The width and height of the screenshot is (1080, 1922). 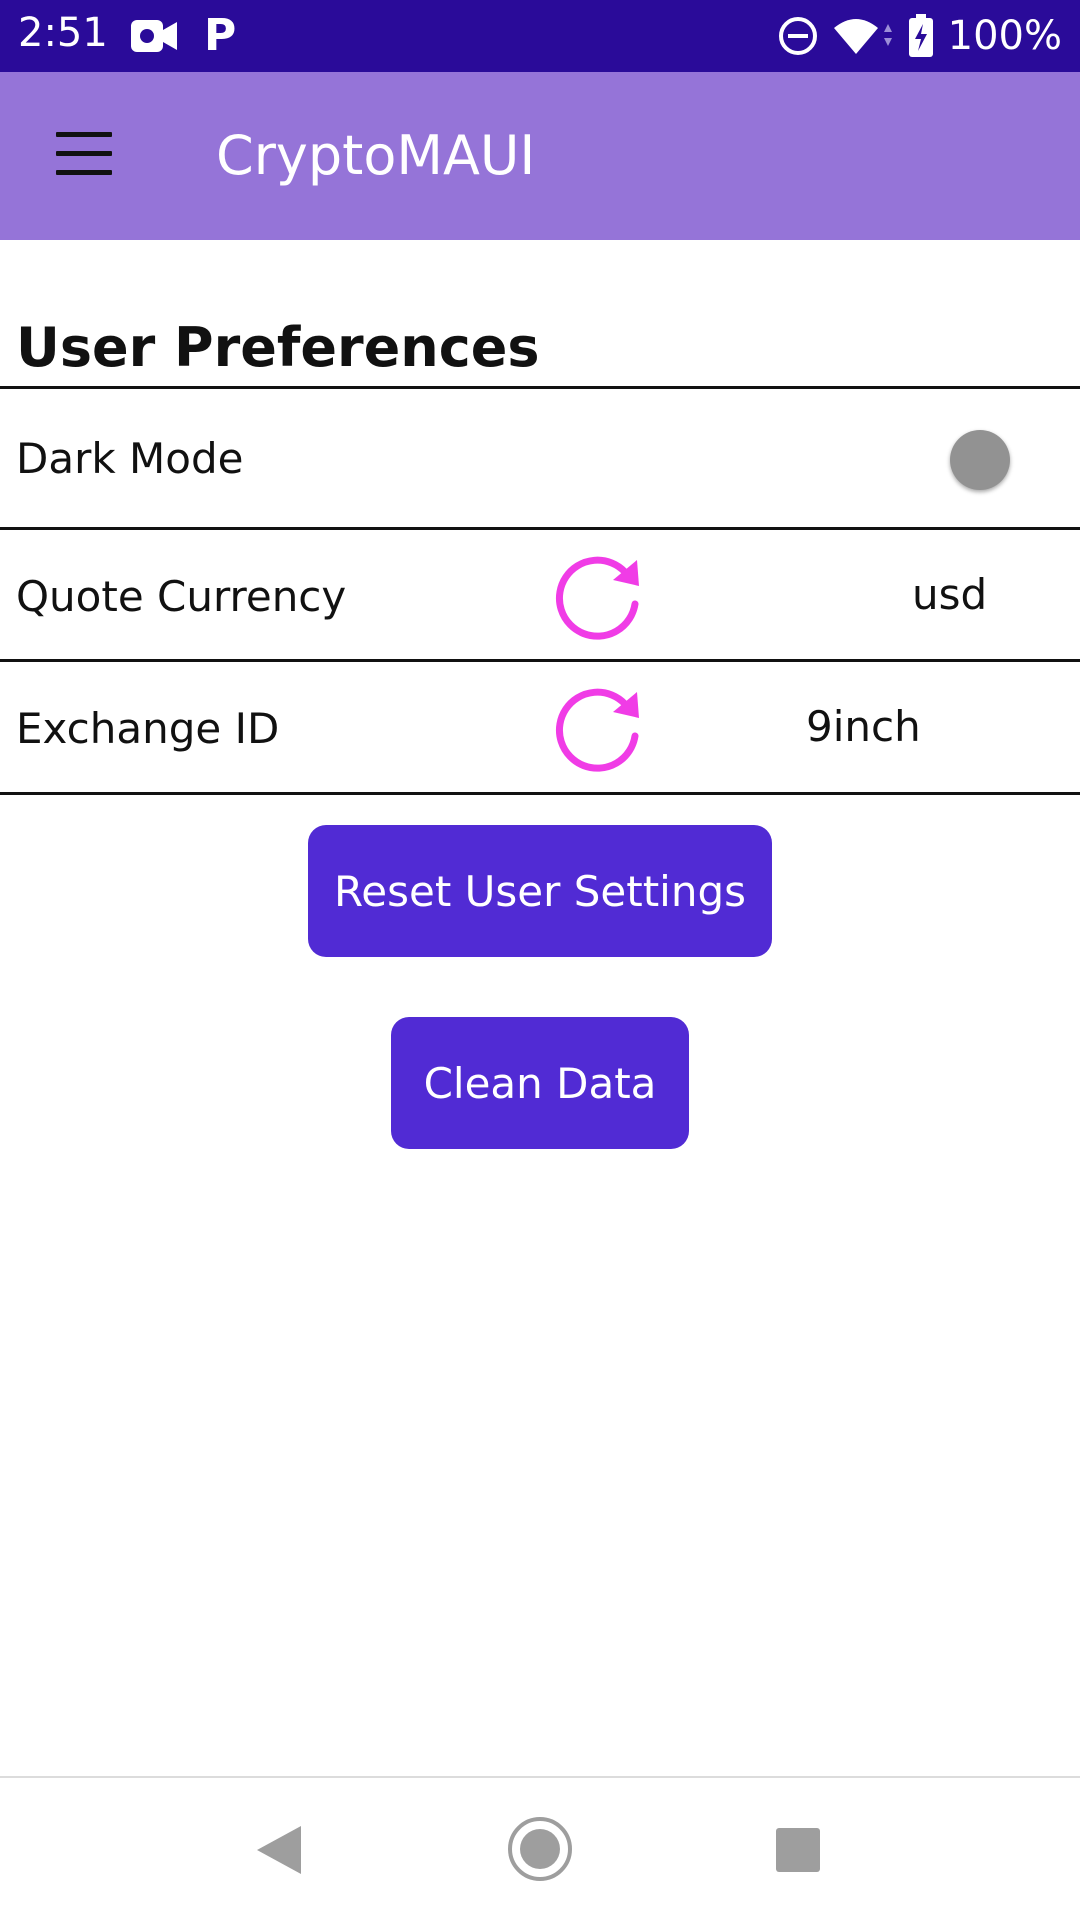 What do you see at coordinates (279, 1850) in the screenshot?
I see `back-icon` at bounding box center [279, 1850].